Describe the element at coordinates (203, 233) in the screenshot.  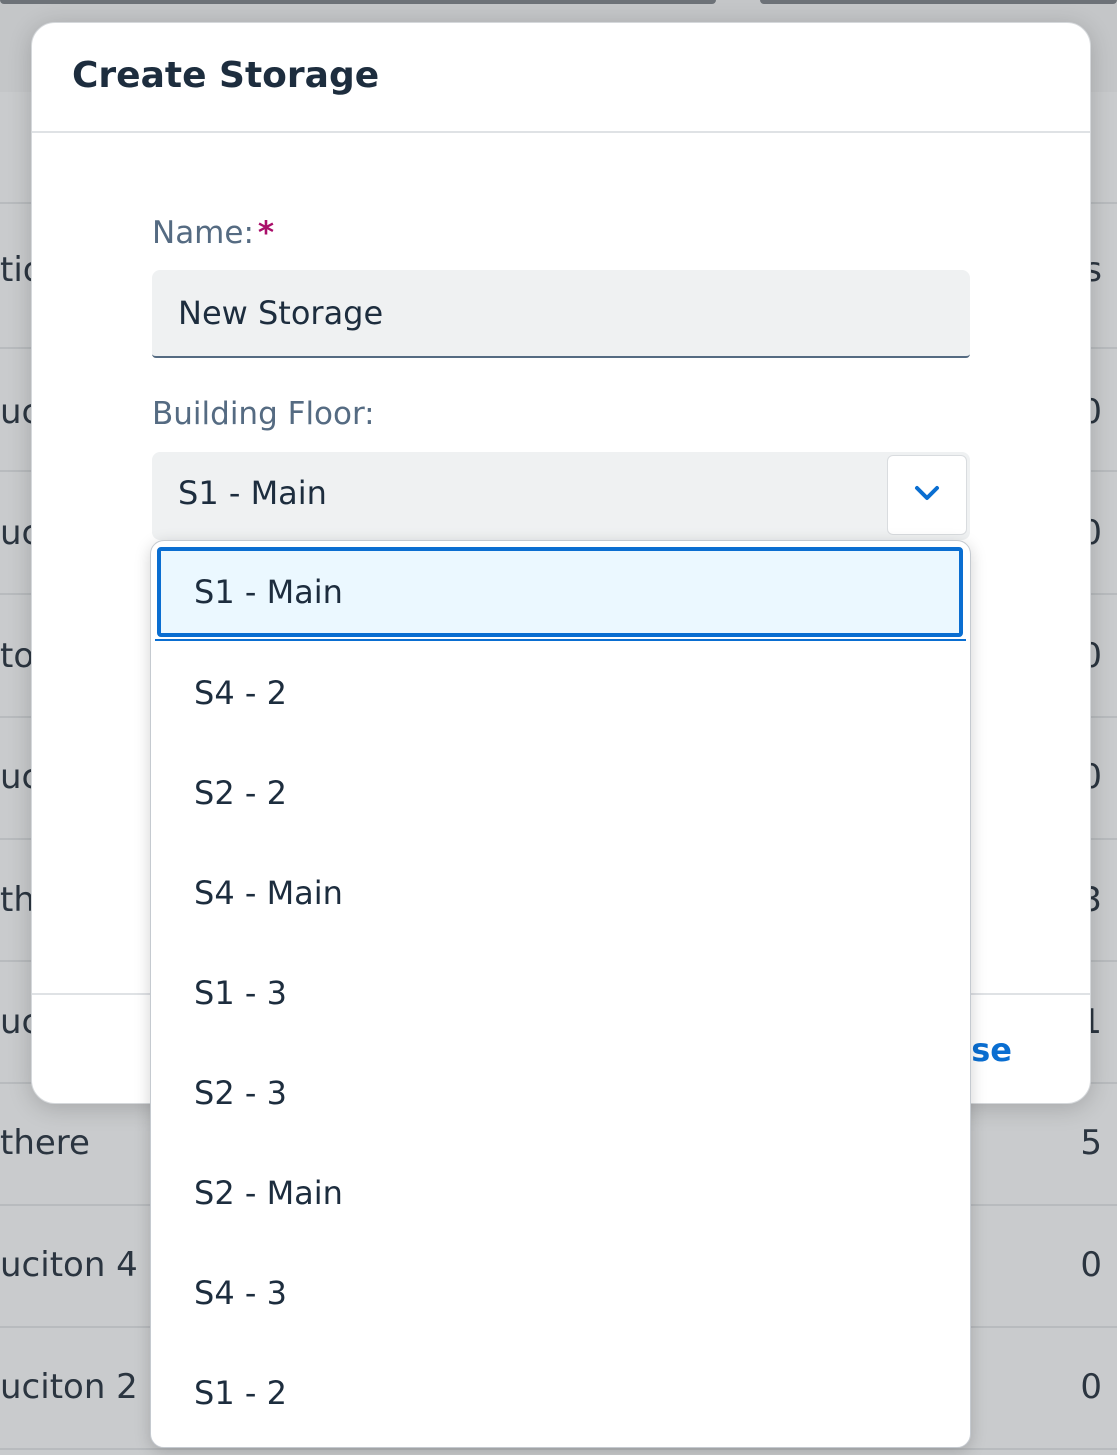
I see `name-label-text: Name:` at that location.